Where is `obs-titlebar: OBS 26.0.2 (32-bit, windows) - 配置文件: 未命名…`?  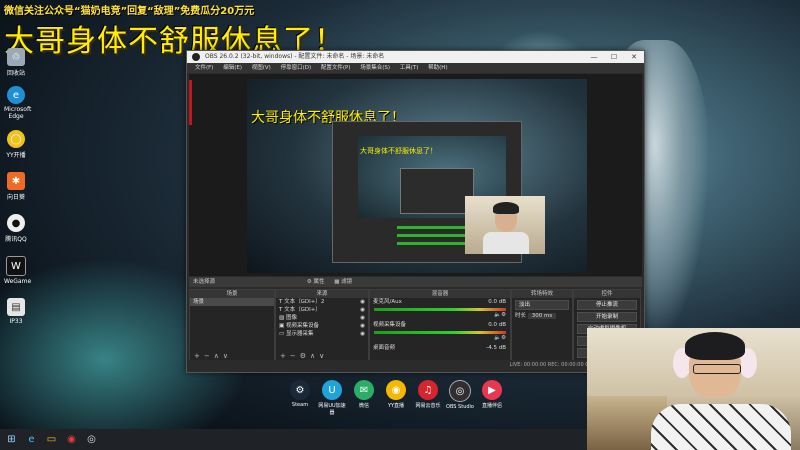 obs-titlebar: OBS 26.0.2 (32-bit, windows) - 配置文件: 未命名… is located at coordinates (415, 57).